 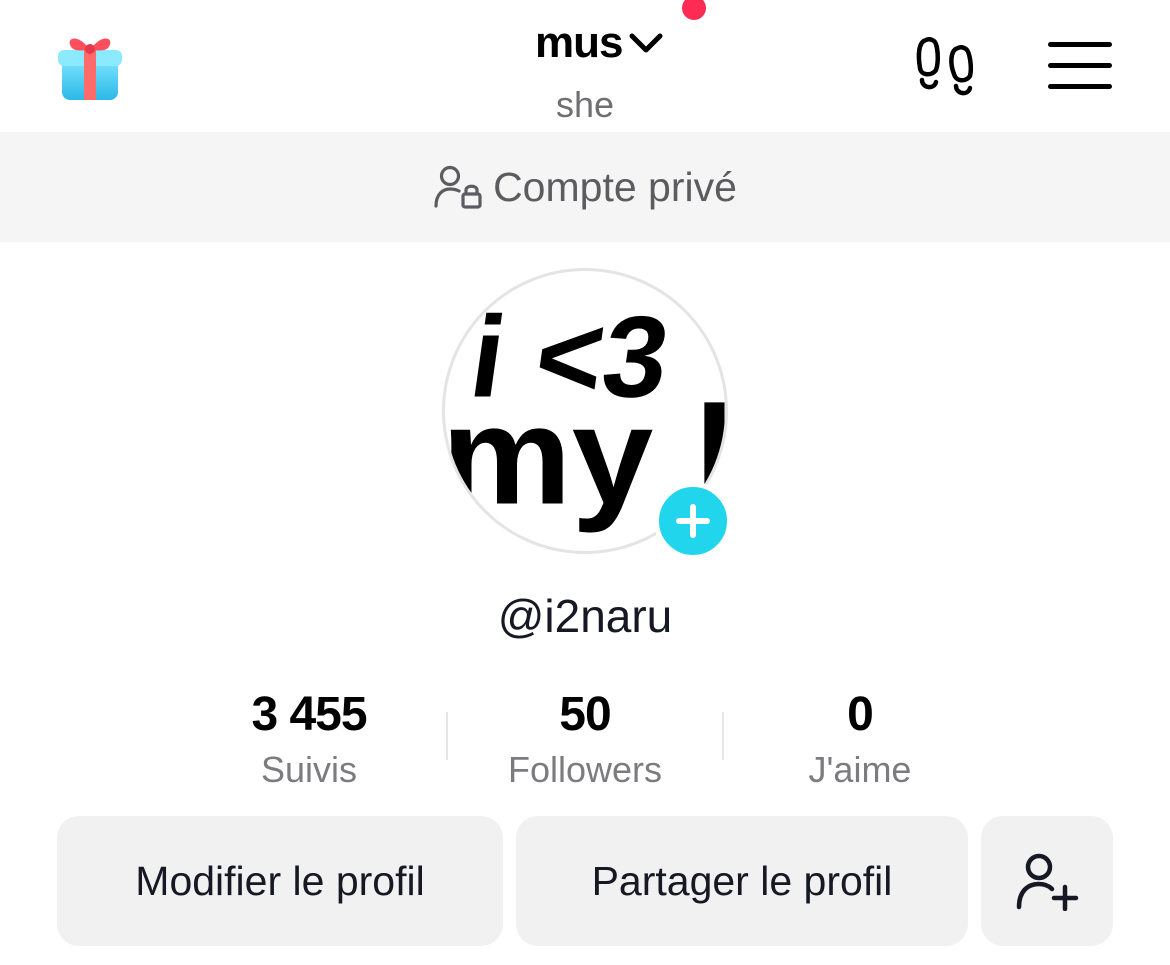 I want to click on account-switcher: mus, so click(x=599, y=43).